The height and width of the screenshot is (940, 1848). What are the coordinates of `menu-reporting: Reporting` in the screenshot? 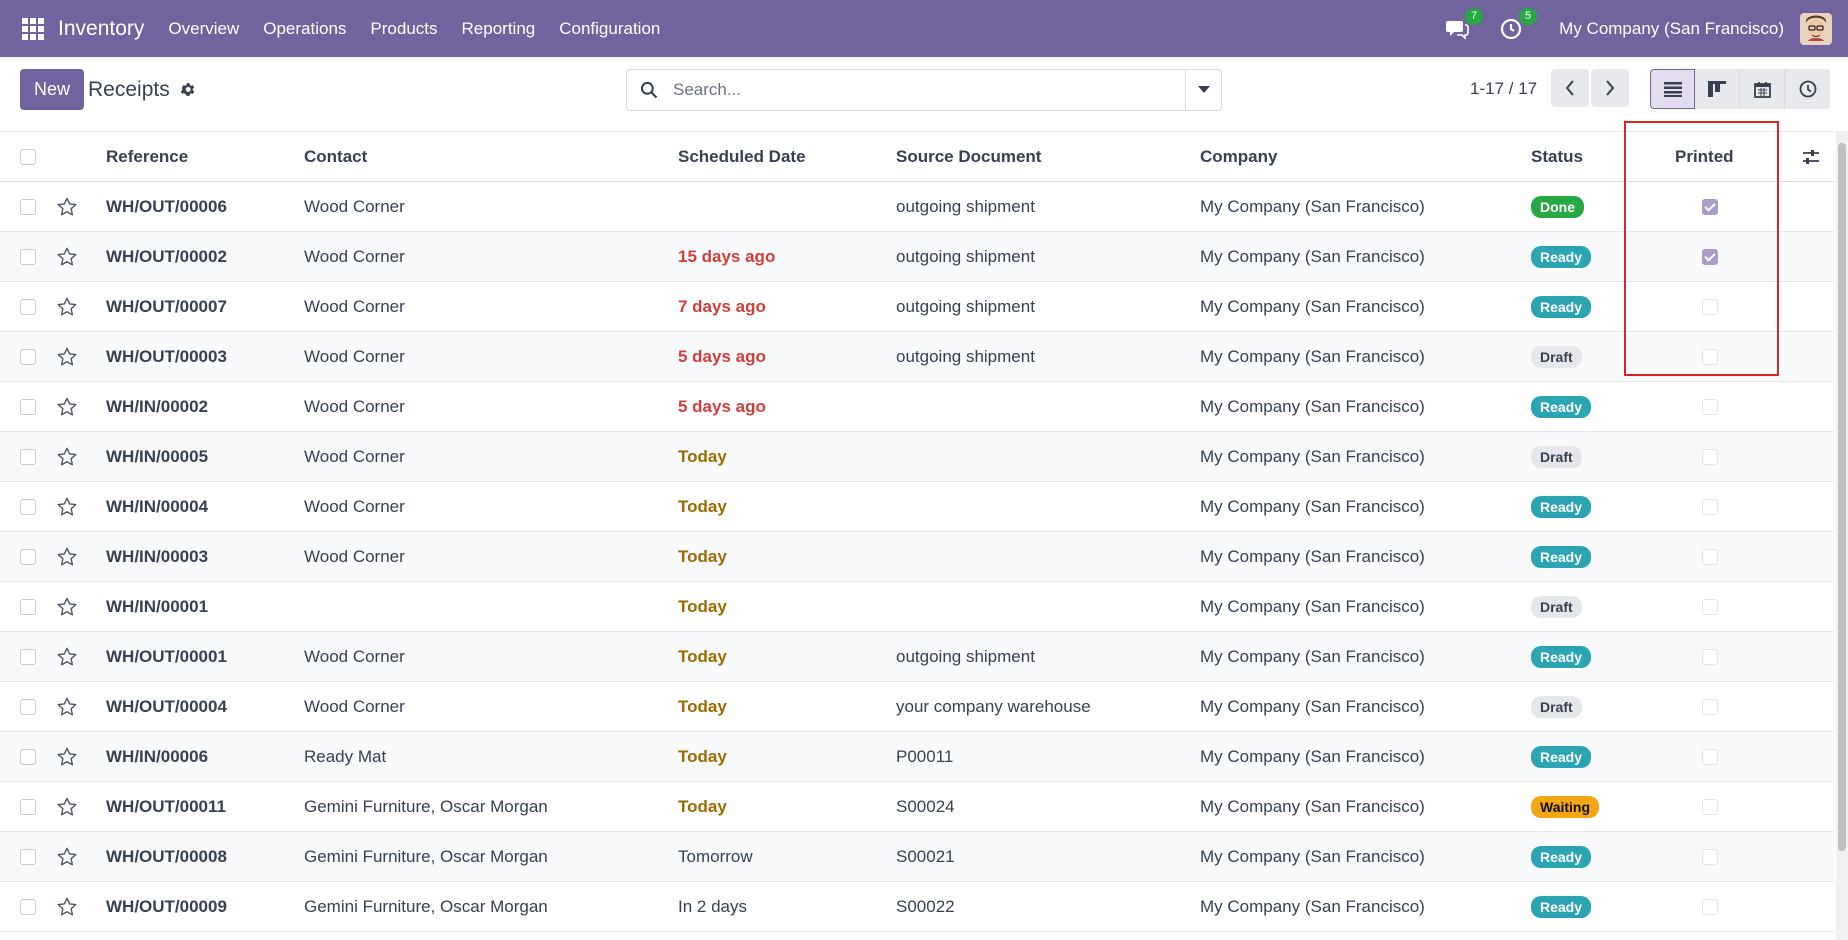 It's located at (499, 29).